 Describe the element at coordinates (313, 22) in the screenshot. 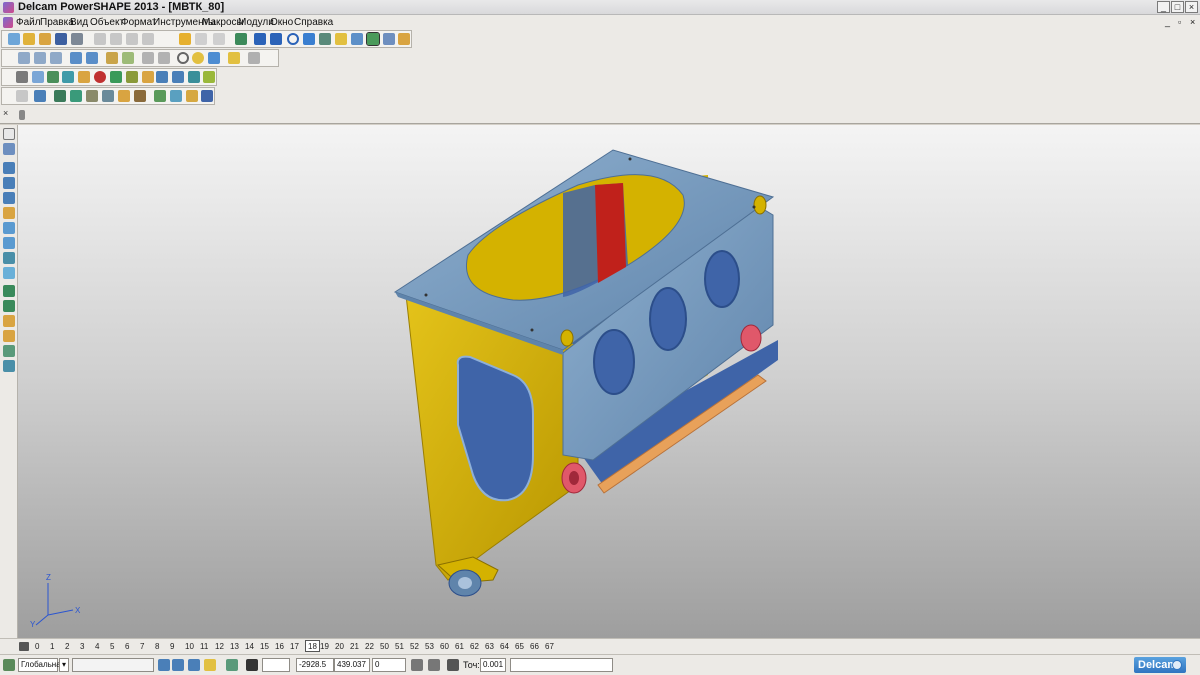

I see `menu-help: Справка` at that location.